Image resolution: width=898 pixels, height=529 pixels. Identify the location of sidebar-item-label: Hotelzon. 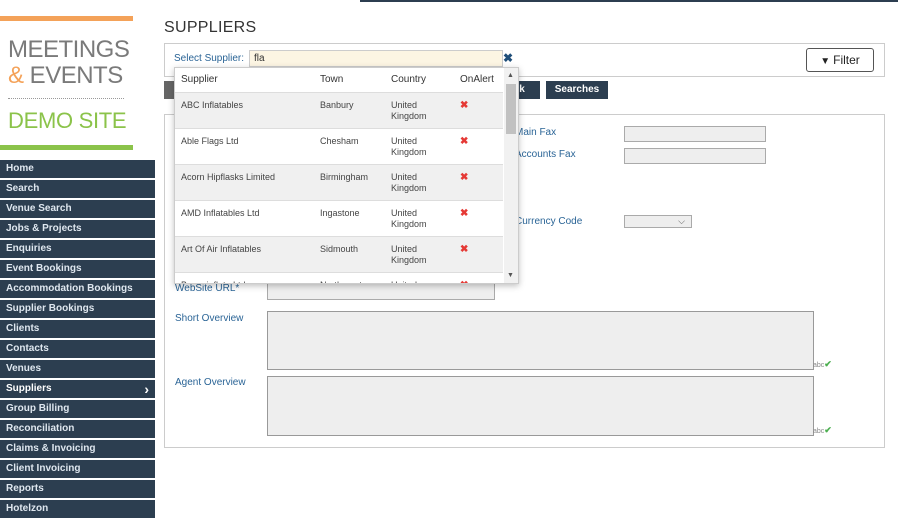
(27, 508).